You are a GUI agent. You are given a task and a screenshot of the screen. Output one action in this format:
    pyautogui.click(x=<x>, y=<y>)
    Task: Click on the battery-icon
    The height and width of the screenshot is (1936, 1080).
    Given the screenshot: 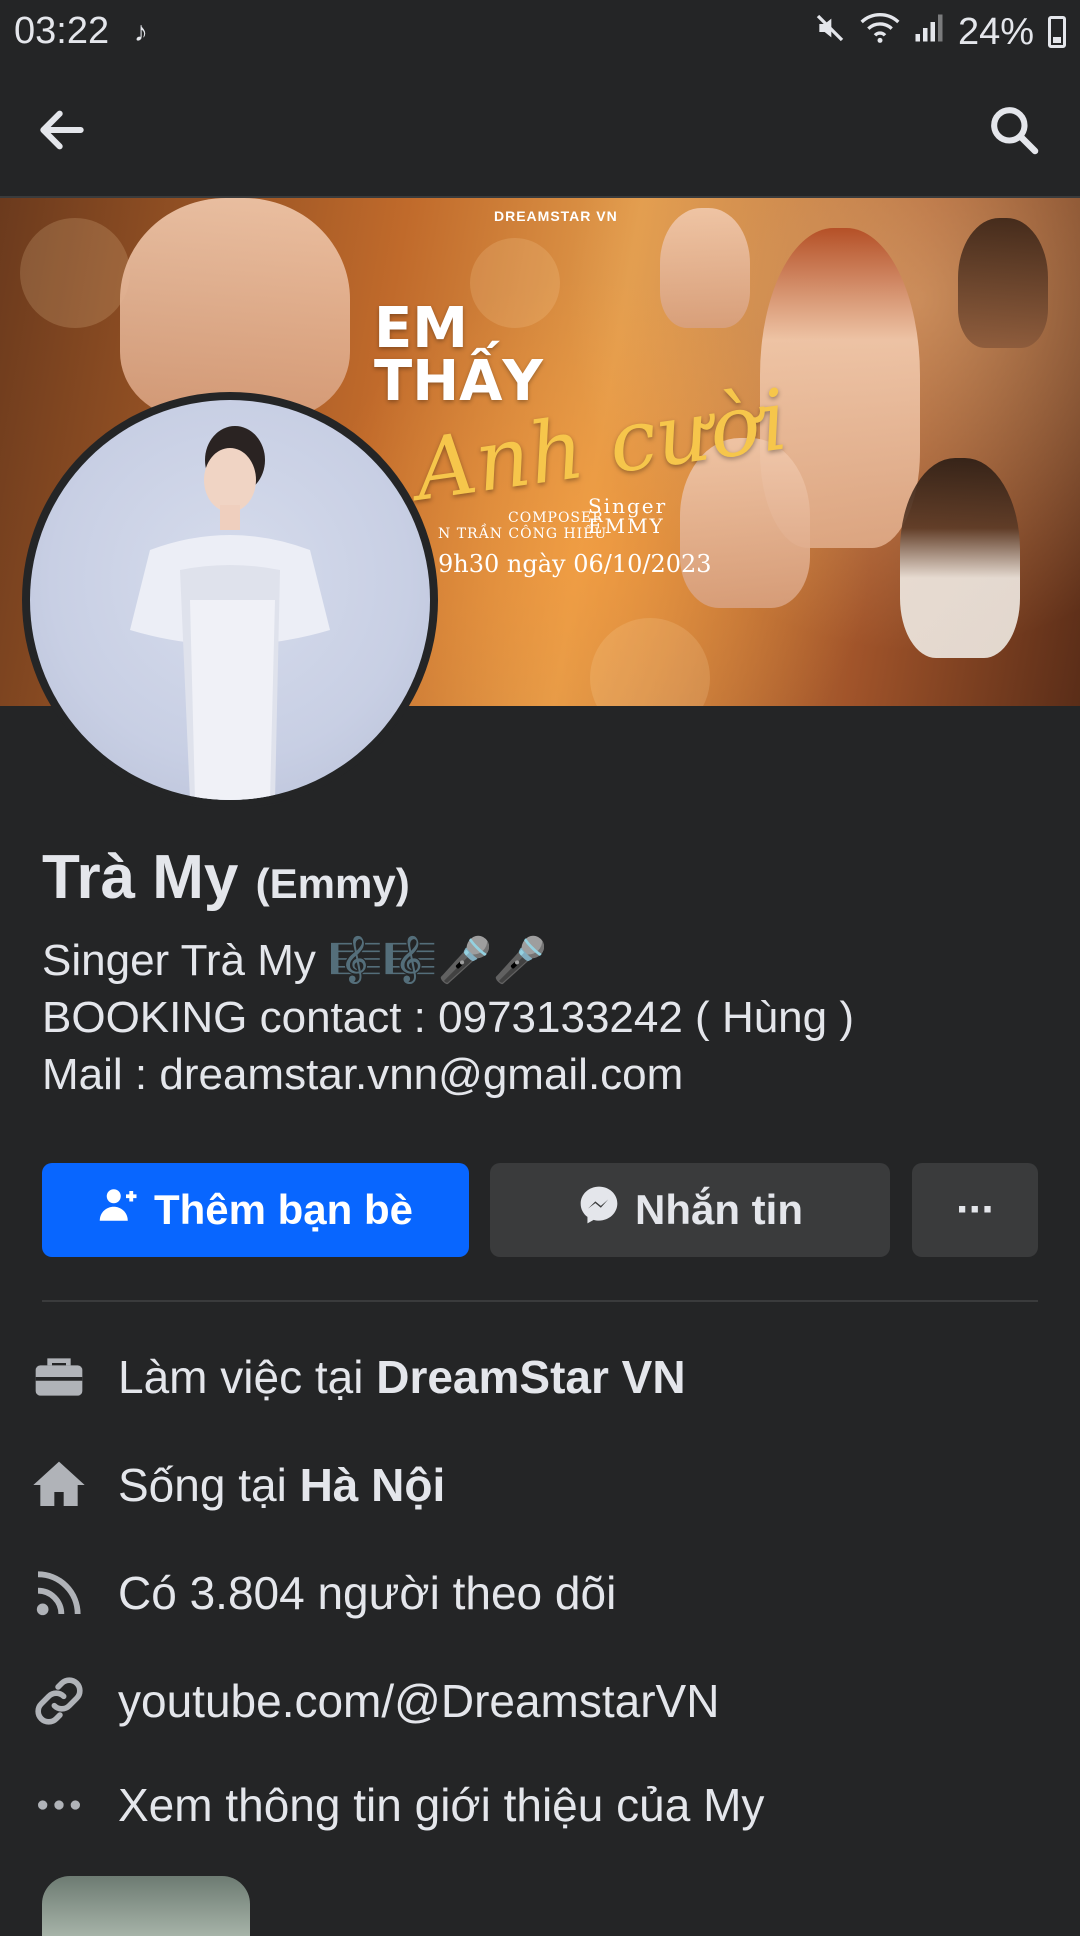 What is the action you would take?
    pyautogui.click(x=1057, y=32)
    